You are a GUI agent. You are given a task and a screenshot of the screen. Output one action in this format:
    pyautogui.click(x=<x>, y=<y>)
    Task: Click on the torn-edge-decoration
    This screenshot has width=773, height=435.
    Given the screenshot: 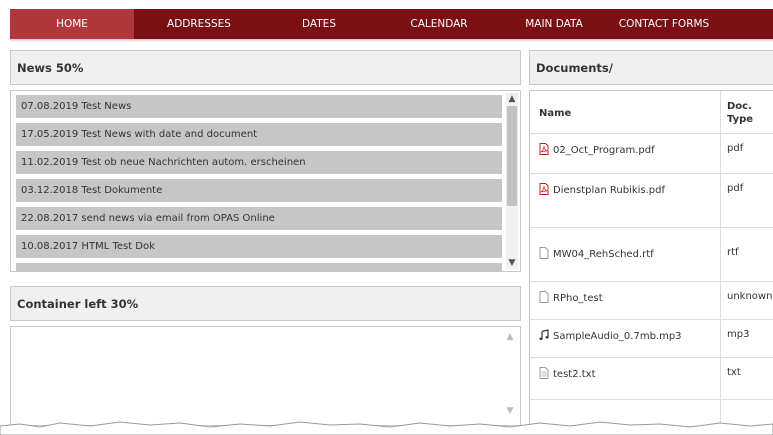 What is the action you would take?
    pyautogui.click(x=386, y=428)
    